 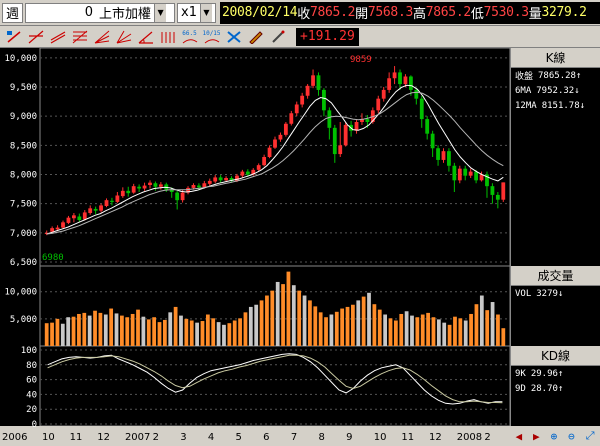 I want to click on drawing-toolbar: 66.5 10/15 +191.29, so click(x=300, y=37).